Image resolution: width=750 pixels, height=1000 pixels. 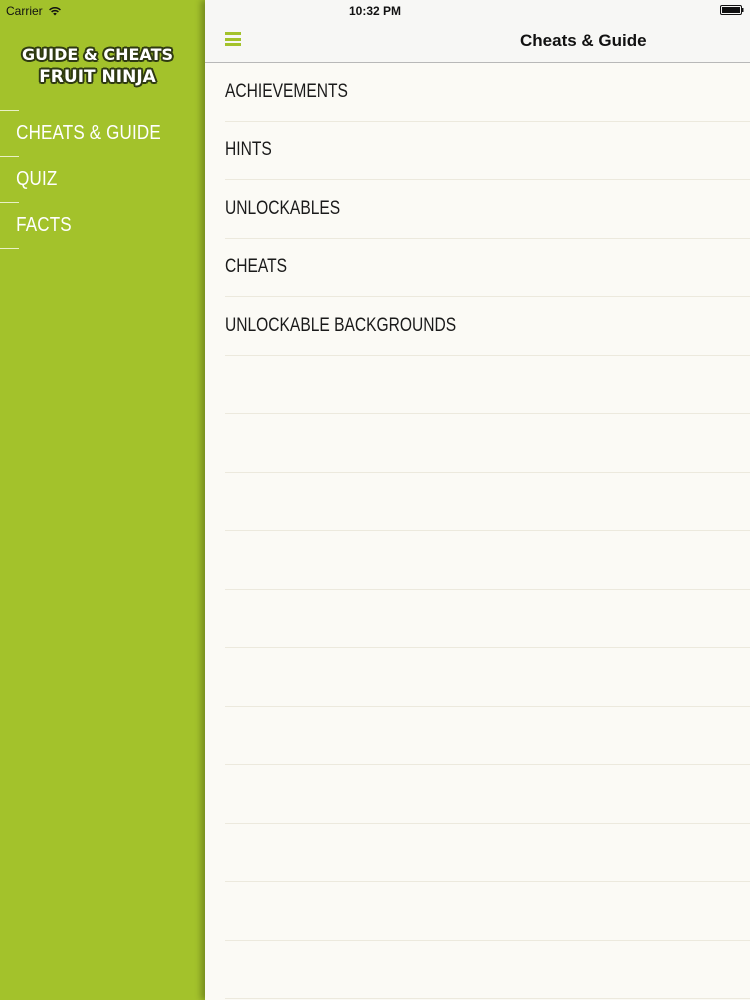 What do you see at coordinates (286, 91) in the screenshot?
I see `list-item-label: ACHIEVEMENTS` at bounding box center [286, 91].